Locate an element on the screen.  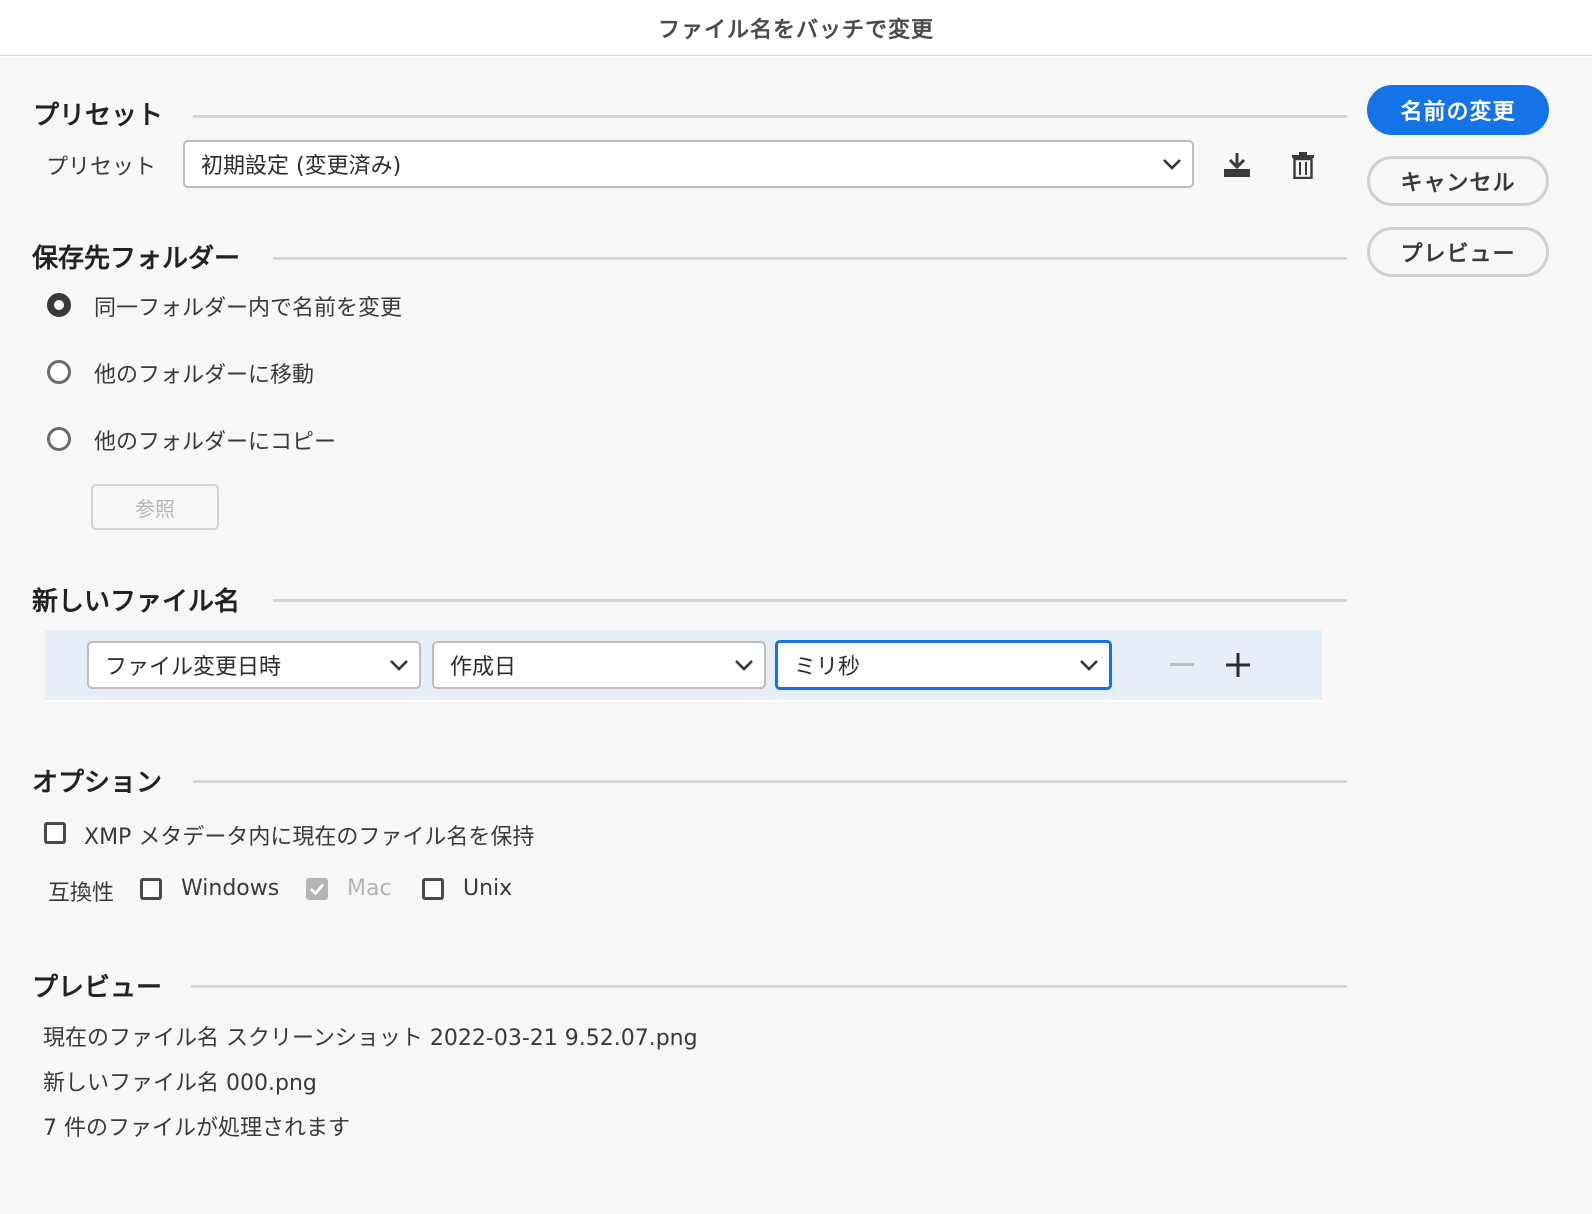
destination-section-title: 保存先フォルダー is located at coordinates (136, 259).